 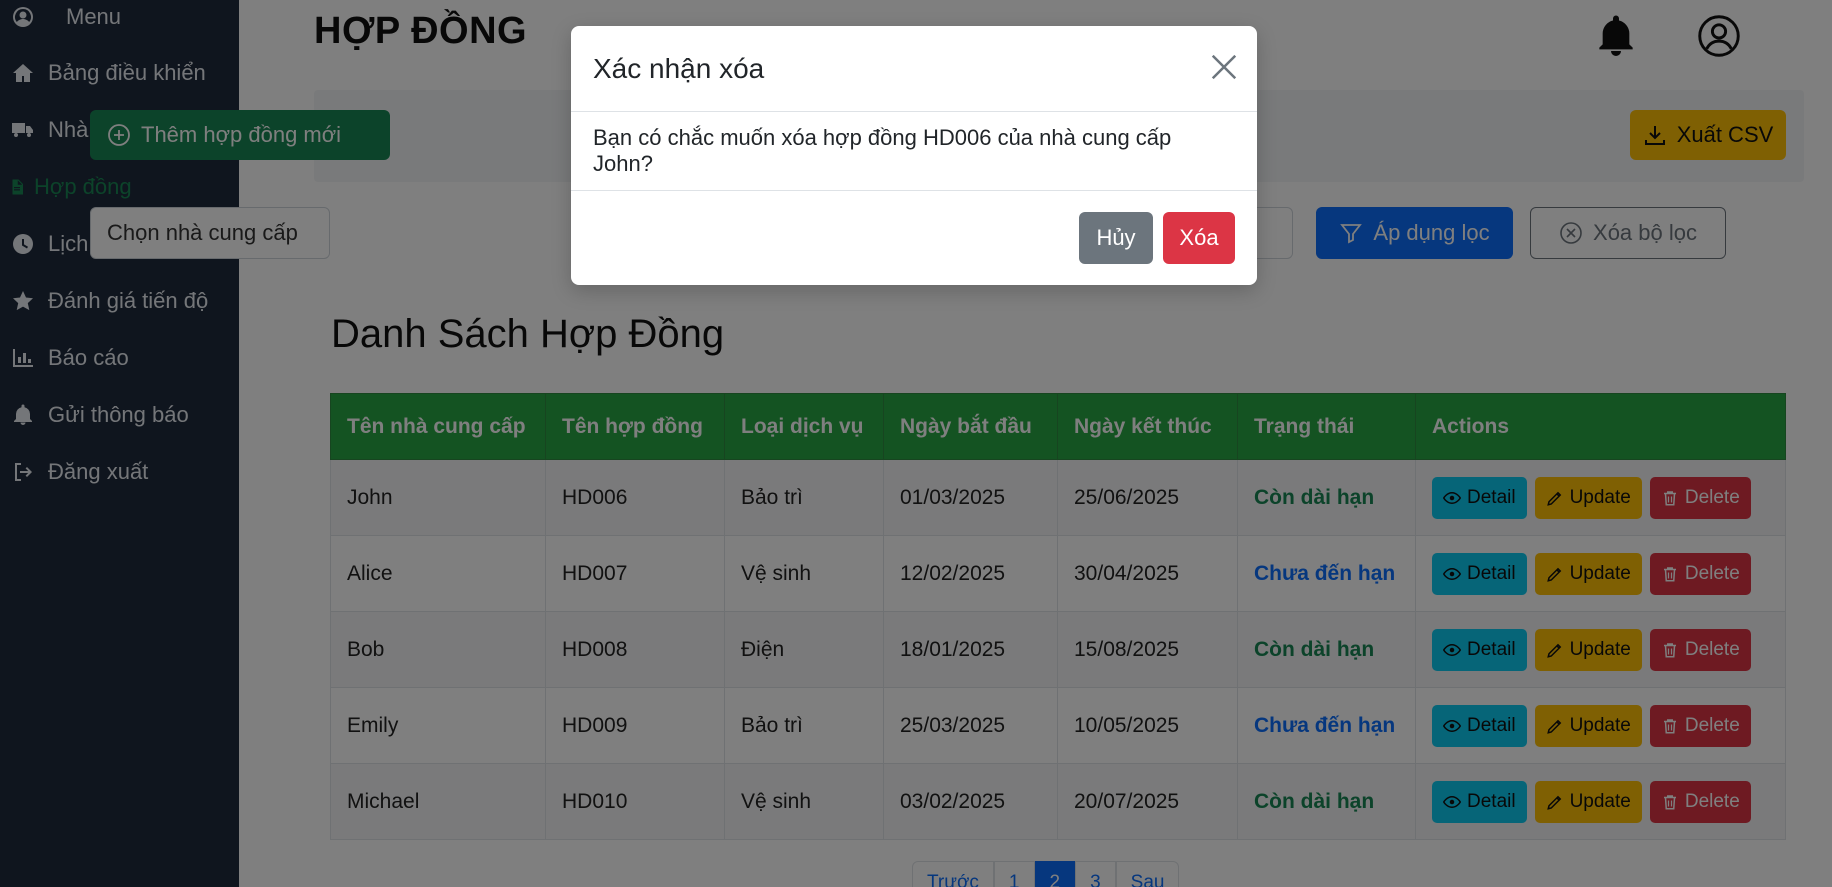 I want to click on cancel-button: Hủy, so click(x=1116, y=238).